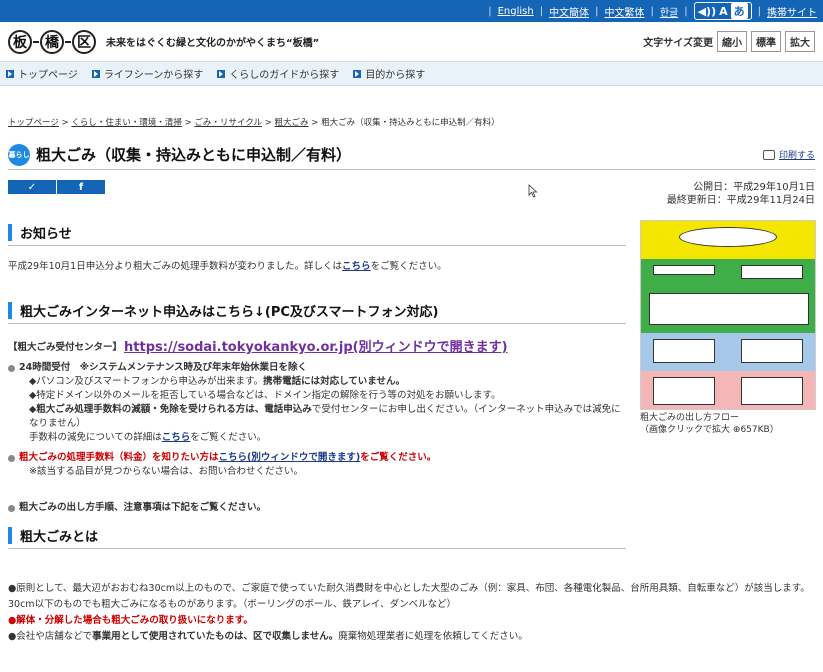 The width and height of the screenshot is (823, 672). I want to click on b1-a: 24時間受付, so click(45, 367).